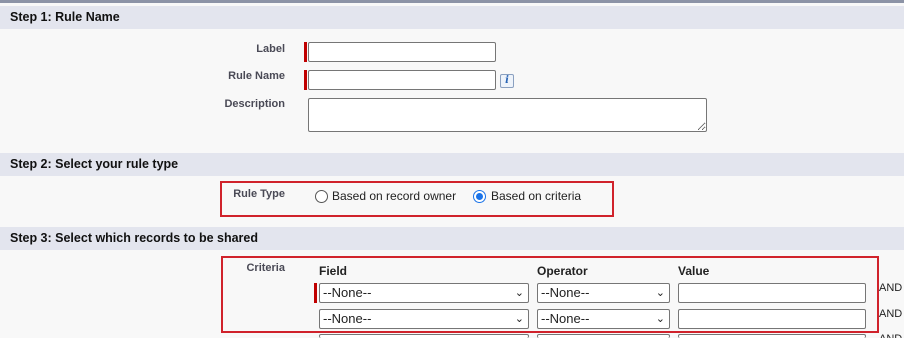 The height and width of the screenshot is (338, 904). Describe the element at coordinates (259, 194) in the screenshot. I see `rule-type-label: Rule Type` at that location.